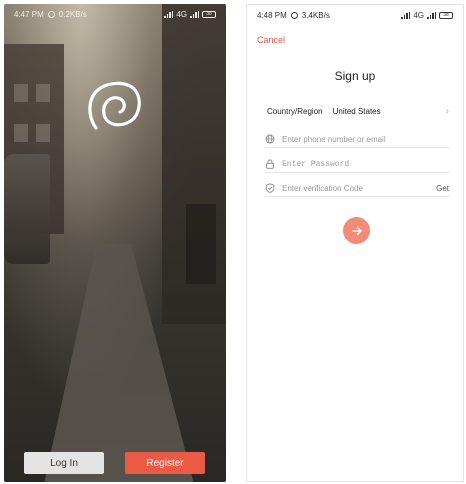  I want to click on get-code-button: Get, so click(442, 188).